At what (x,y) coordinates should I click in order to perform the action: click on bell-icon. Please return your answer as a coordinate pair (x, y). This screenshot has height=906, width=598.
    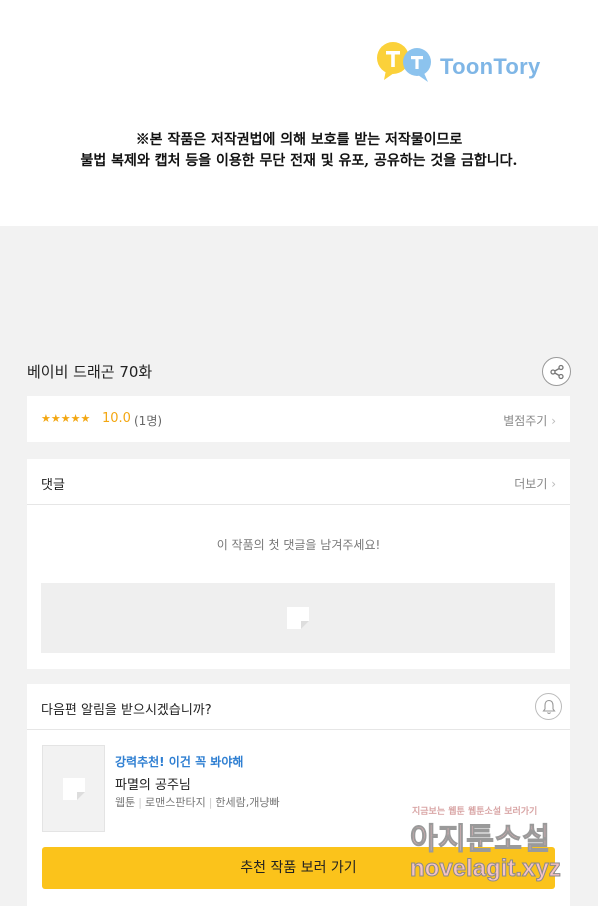
    Looking at the image, I should click on (549, 707).